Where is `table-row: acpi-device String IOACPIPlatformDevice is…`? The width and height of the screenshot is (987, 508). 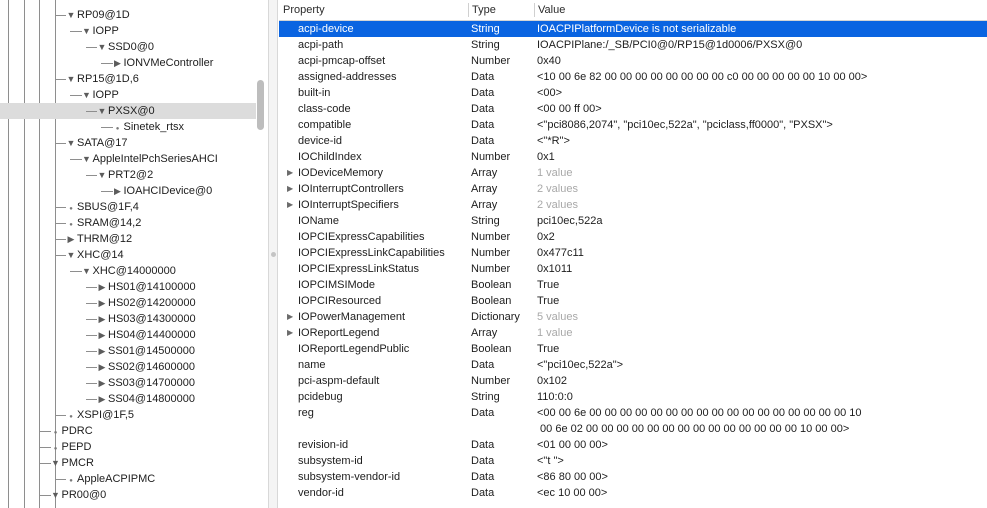
table-row: acpi-device String IOACPIPlatformDevice is… is located at coordinates (633, 29).